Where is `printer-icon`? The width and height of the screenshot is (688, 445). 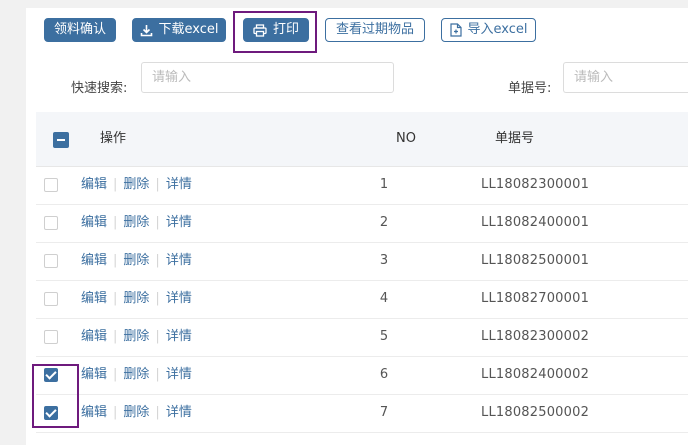 printer-icon is located at coordinates (260, 30).